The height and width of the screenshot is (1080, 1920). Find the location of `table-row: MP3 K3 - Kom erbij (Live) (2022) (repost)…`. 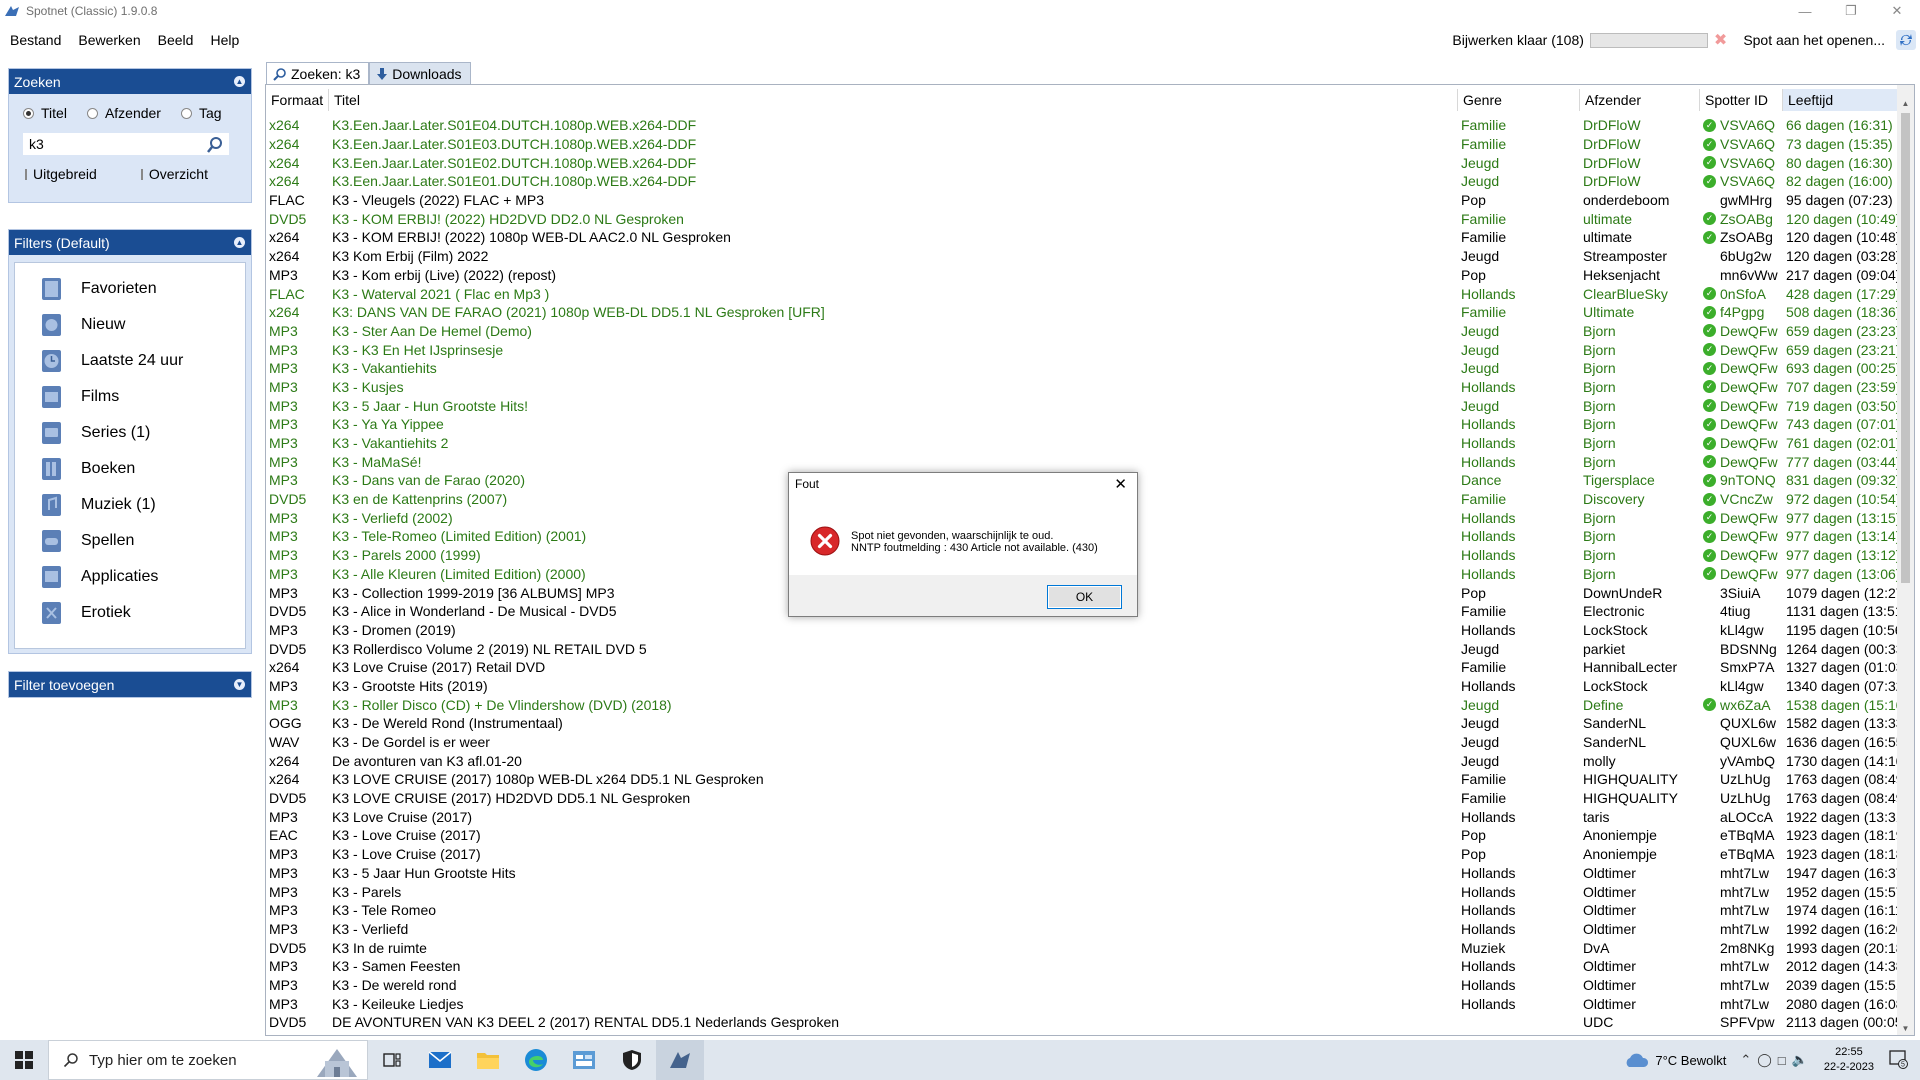

table-row: MP3 K3 - Kom erbij (Live) (2022) (repost)… is located at coordinates (1082, 275).